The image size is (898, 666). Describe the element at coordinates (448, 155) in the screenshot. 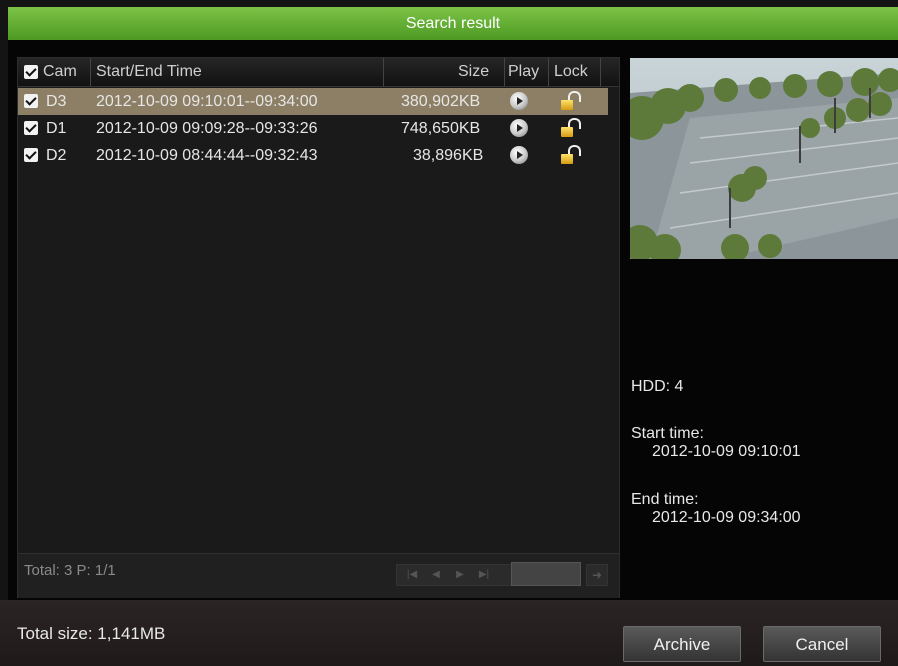

I see `size-cell: 38,896KB` at that location.